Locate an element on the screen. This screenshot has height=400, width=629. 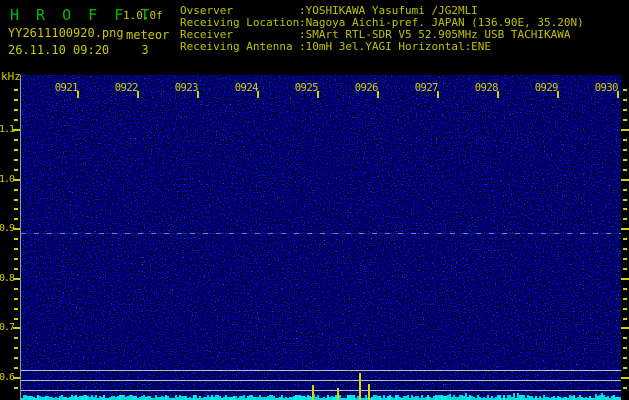
meteor-count: 3 is located at coordinates (145, 50).